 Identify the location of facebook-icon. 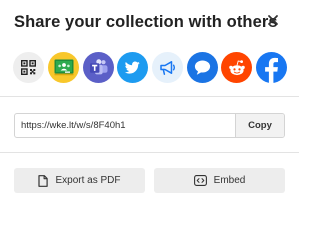
(271, 70).